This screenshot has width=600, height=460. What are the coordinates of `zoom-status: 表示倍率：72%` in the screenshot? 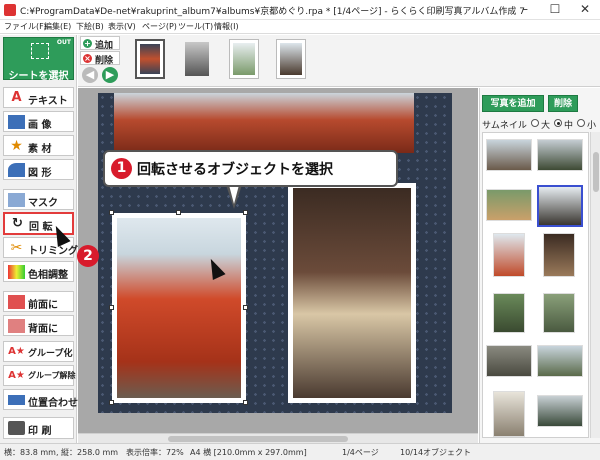 It's located at (155, 452).